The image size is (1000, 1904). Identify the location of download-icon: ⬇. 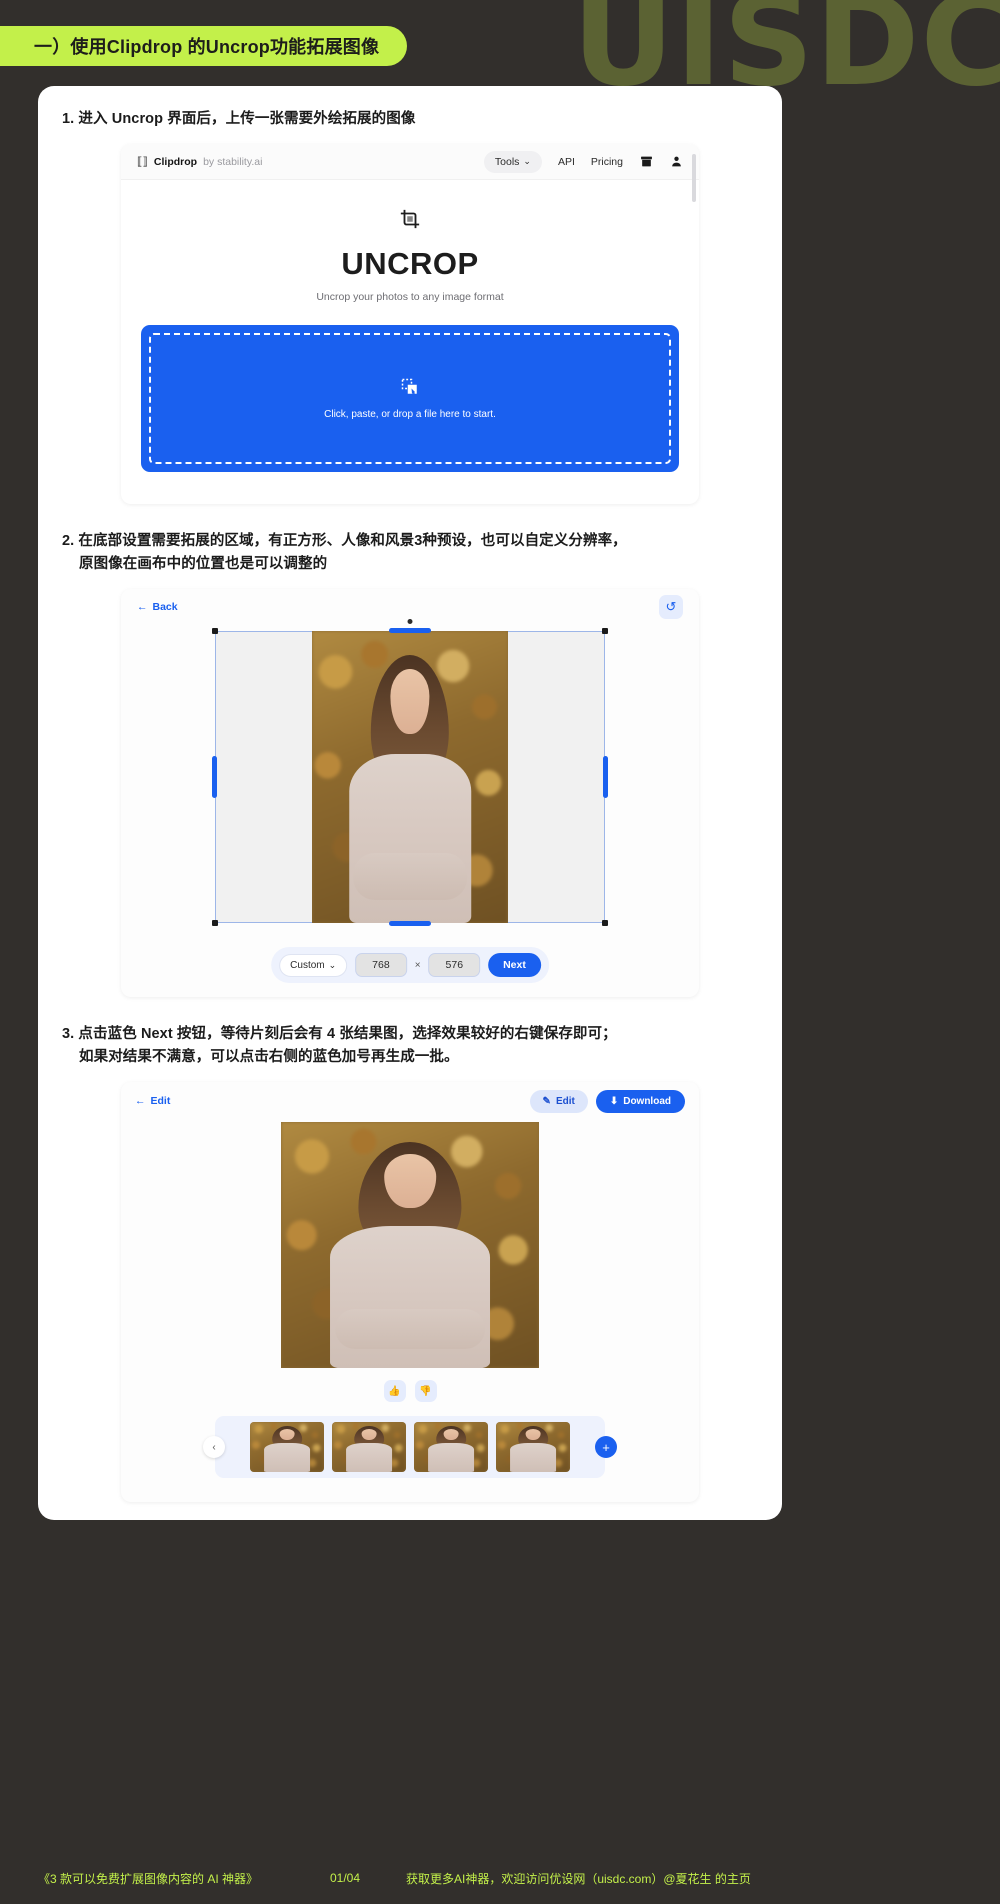
(614, 1101).